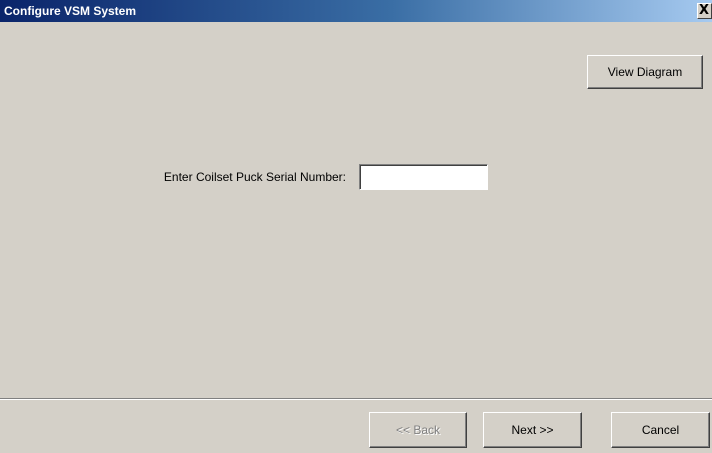 This screenshot has width=712, height=453. I want to click on footer-separator, so click(356, 399).